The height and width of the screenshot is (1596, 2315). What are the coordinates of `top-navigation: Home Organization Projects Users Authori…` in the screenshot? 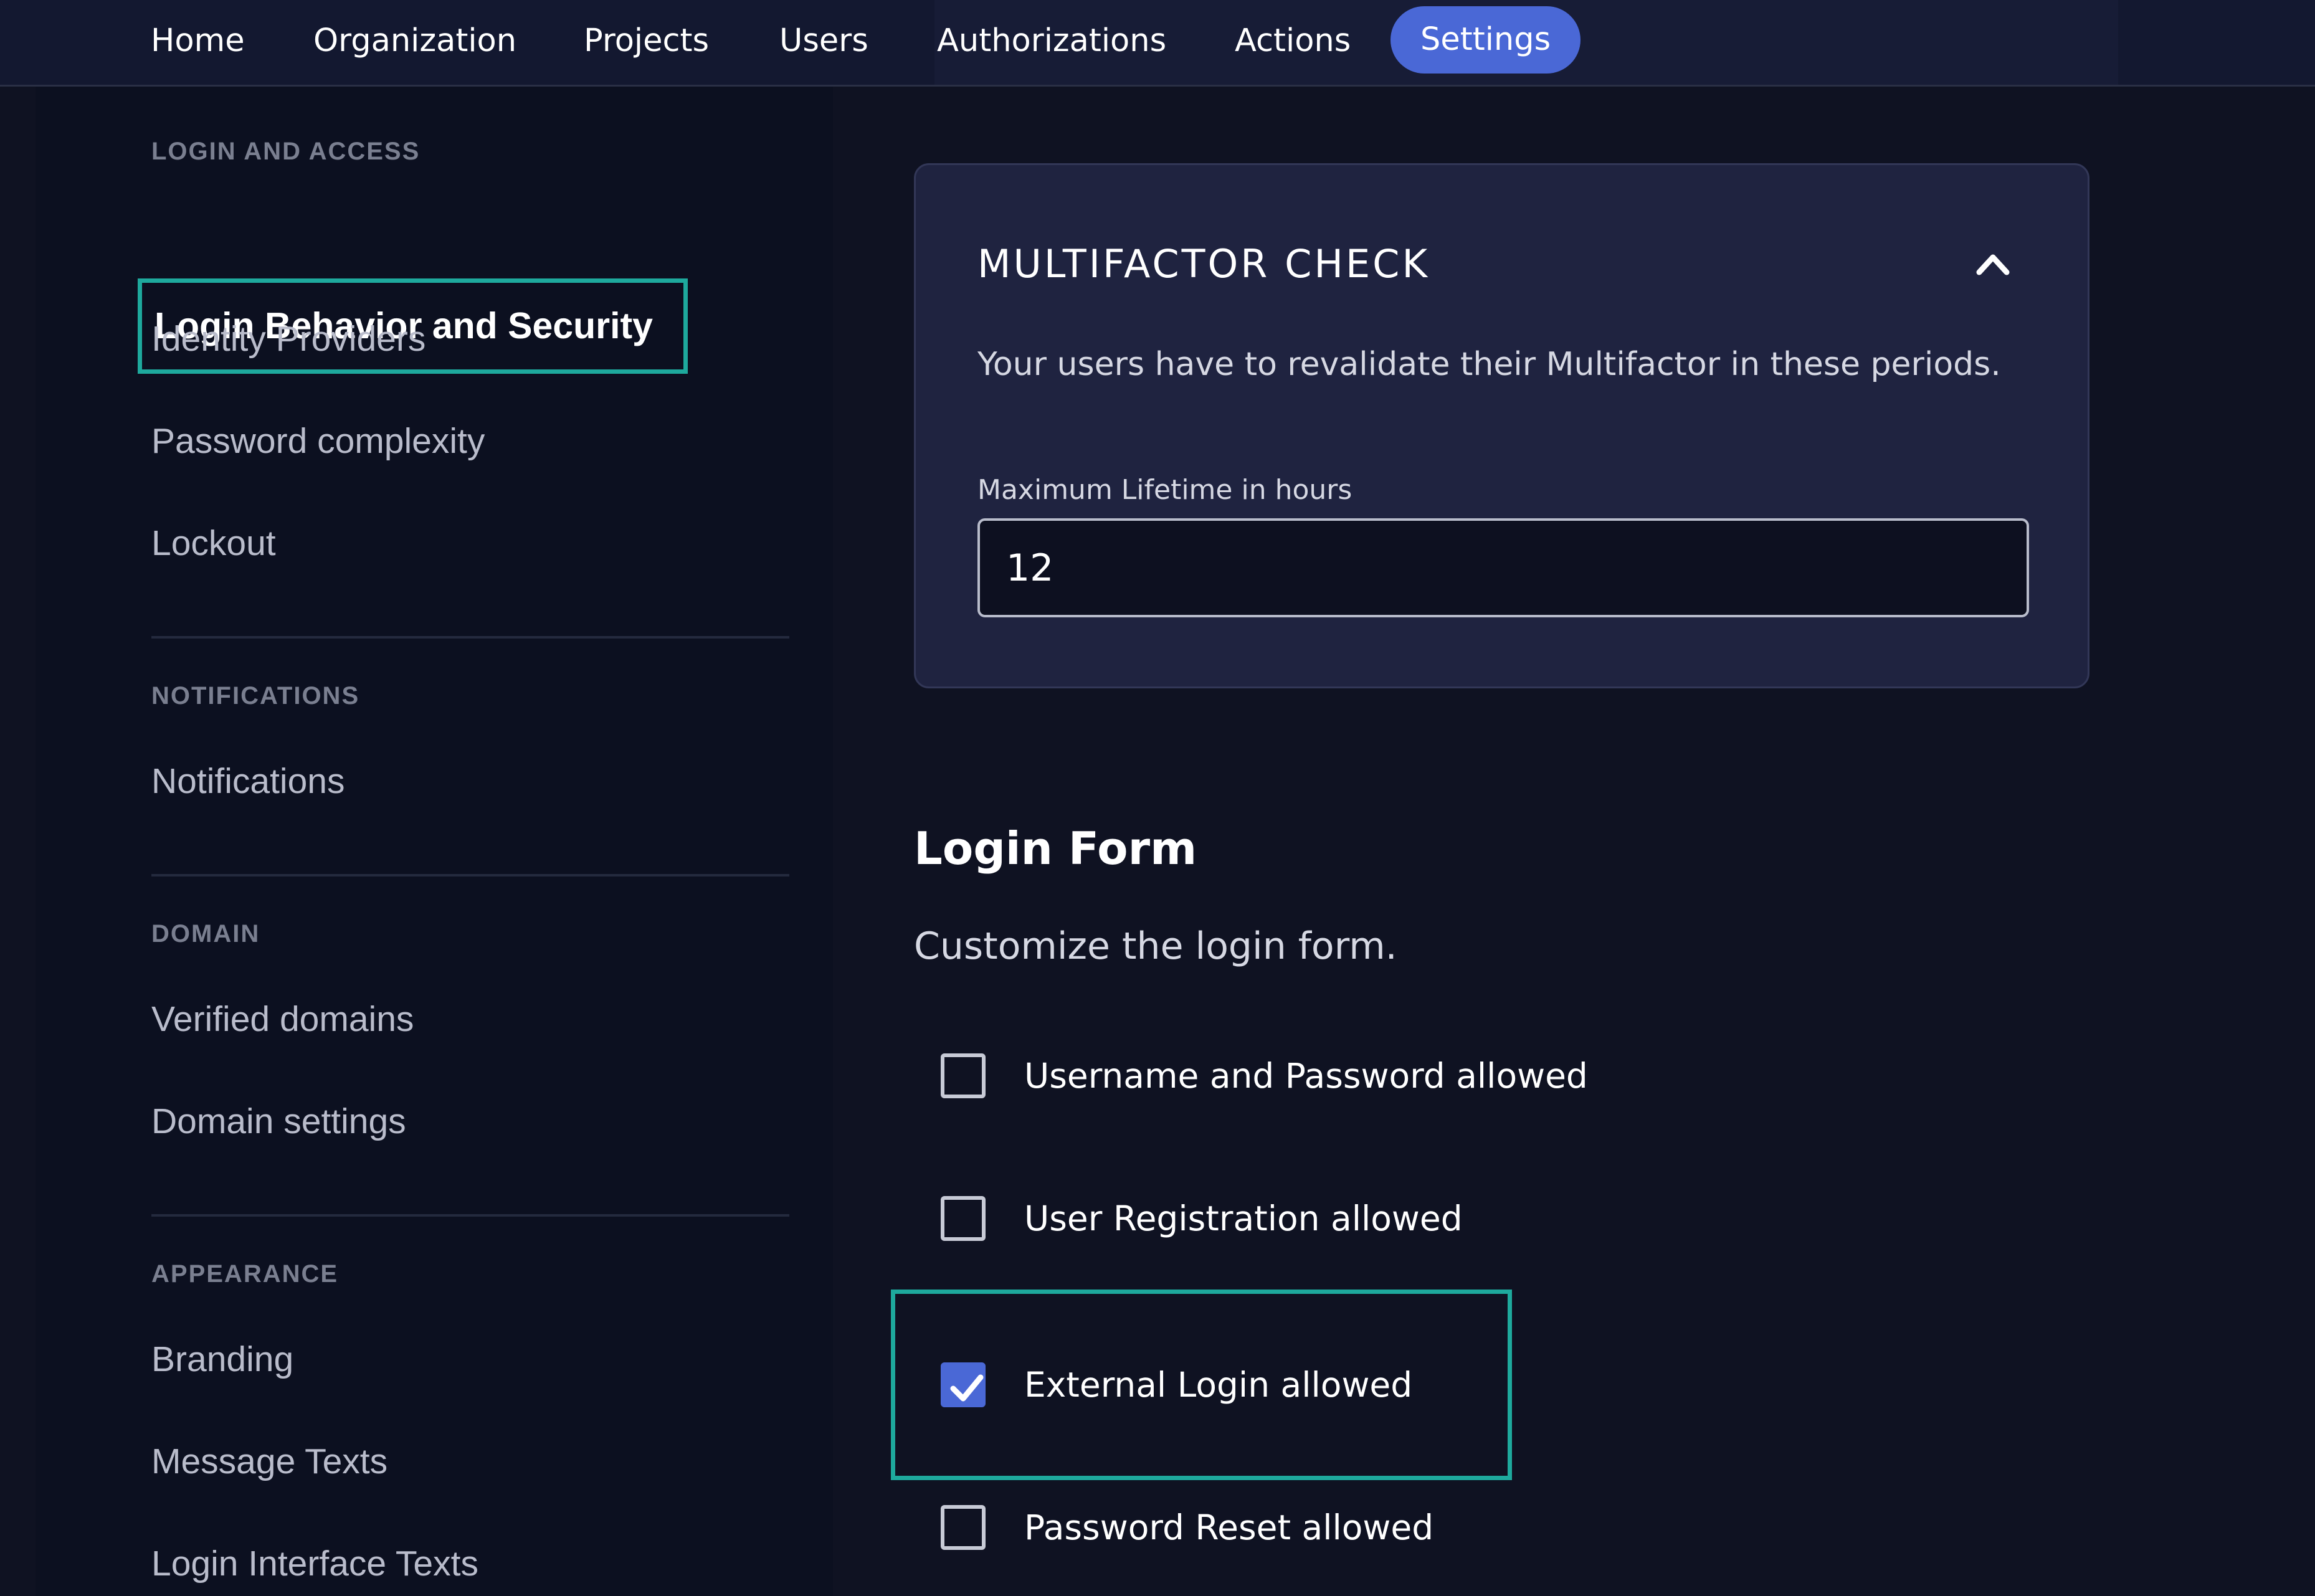 It's located at (1157, 43).